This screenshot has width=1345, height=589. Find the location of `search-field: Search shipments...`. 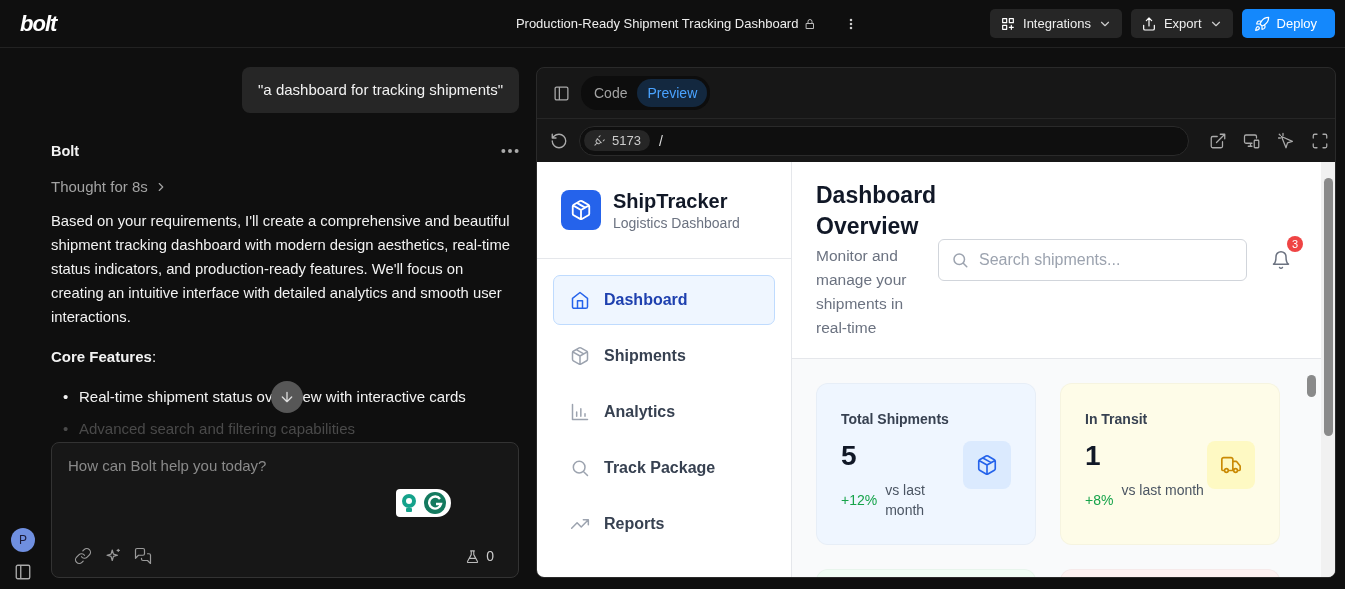

search-field: Search shipments... is located at coordinates (1092, 260).